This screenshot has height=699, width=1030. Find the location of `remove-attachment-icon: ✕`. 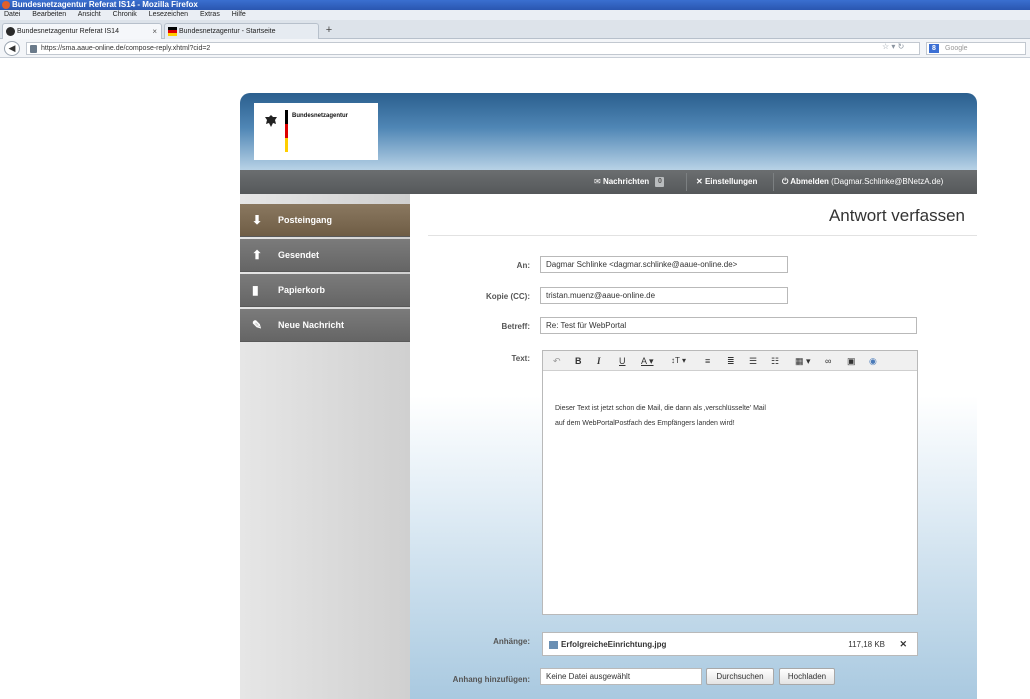

remove-attachment-icon: ✕ is located at coordinates (903, 644).